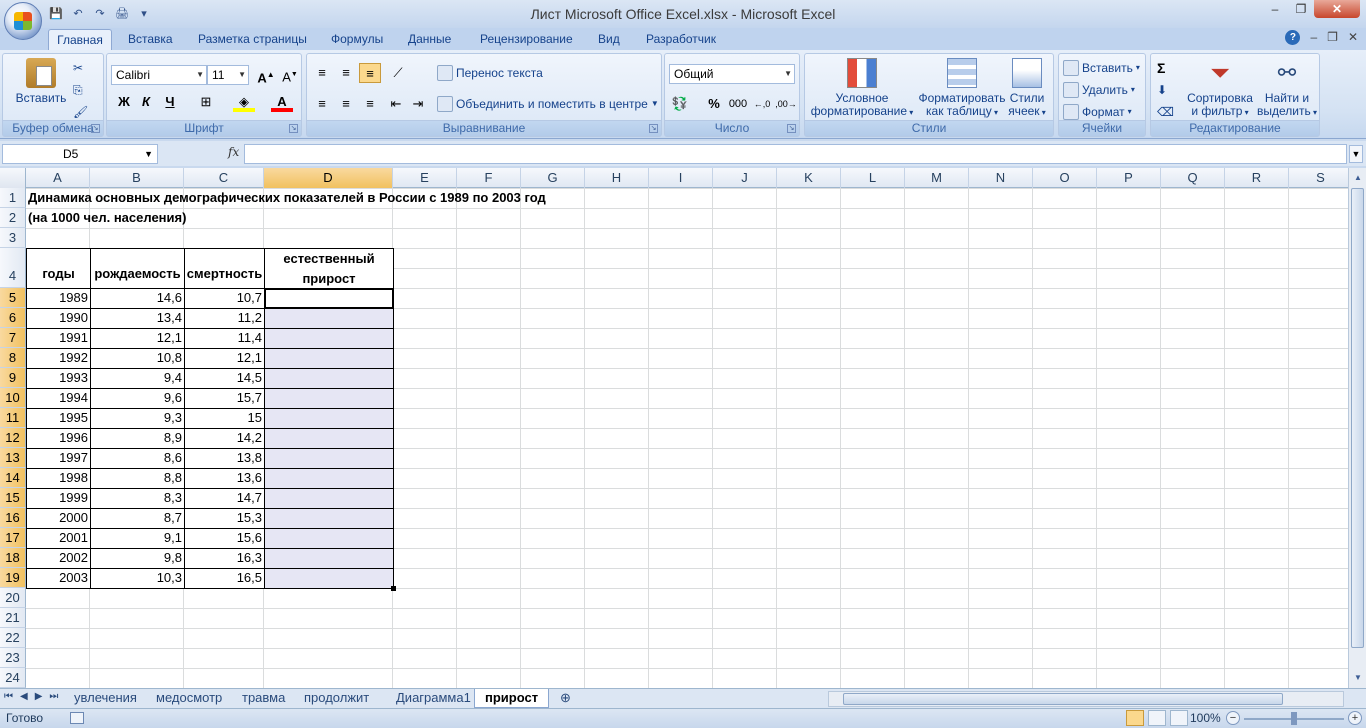 The width and height of the screenshot is (1366, 728). I want to click on sheet-tab-growth: прирост, so click(512, 698).